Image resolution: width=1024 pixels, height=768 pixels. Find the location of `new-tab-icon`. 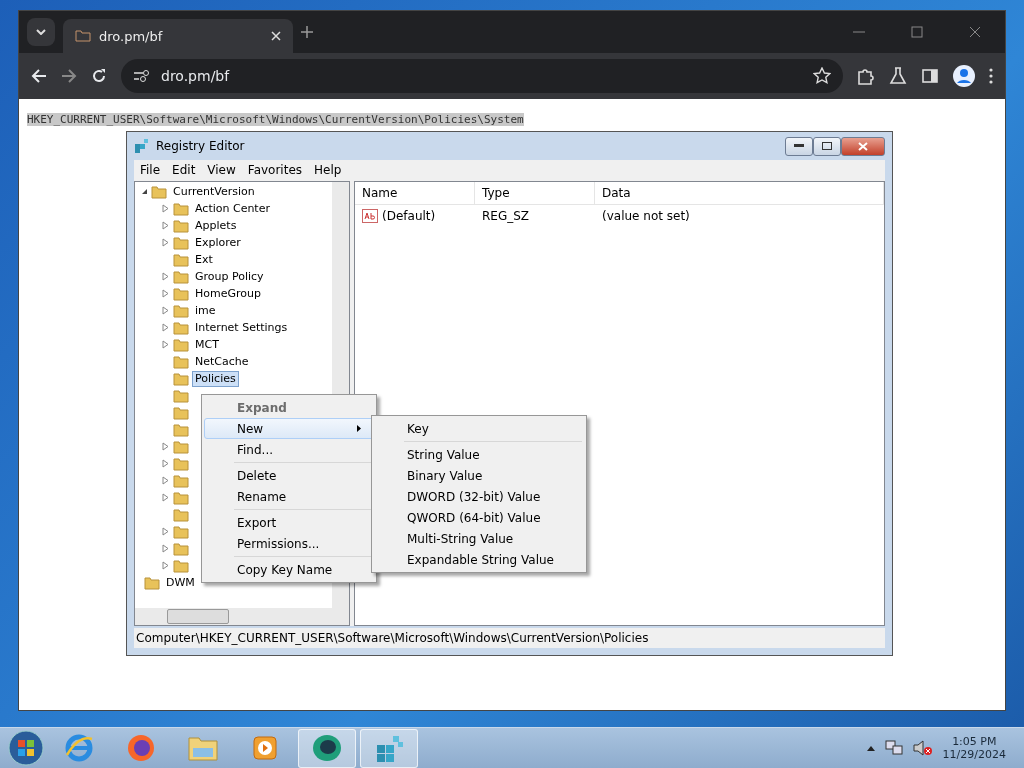

new-tab-icon is located at coordinates (307, 32).